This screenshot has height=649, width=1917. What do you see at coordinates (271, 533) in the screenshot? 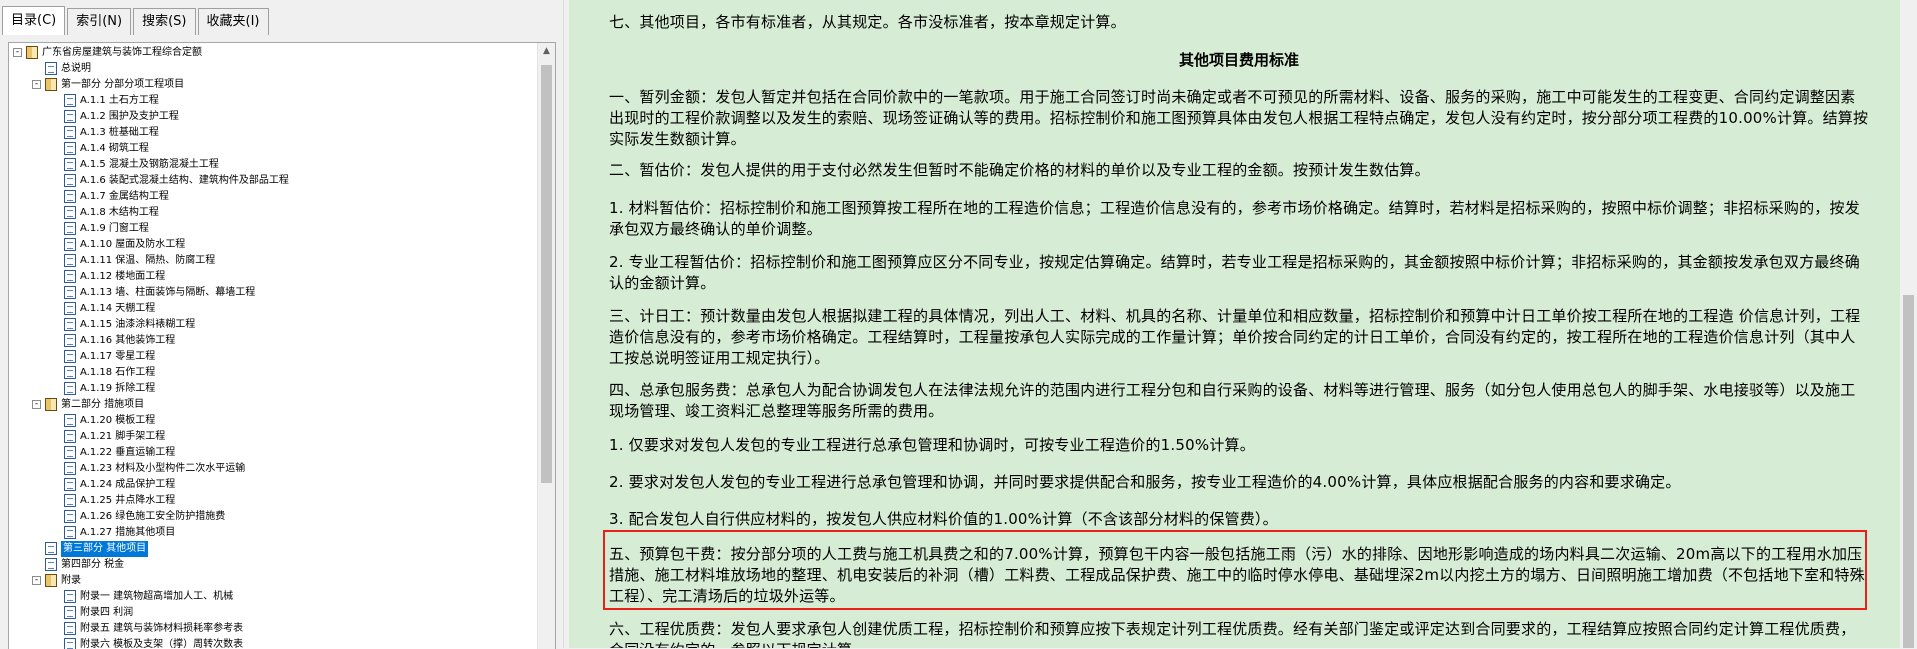
I see `tree-item: A.1.27 措施其他项目` at bounding box center [271, 533].